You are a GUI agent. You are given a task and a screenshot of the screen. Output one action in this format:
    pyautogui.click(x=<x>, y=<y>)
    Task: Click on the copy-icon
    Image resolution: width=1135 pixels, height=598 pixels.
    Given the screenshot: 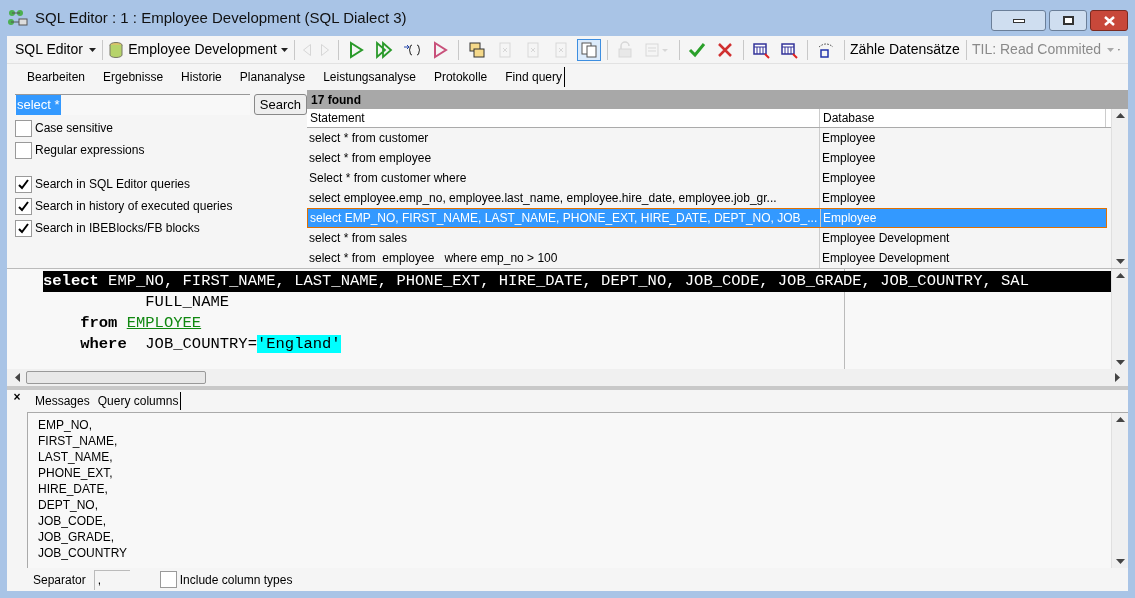 What is the action you would take?
    pyautogui.click(x=588, y=49)
    